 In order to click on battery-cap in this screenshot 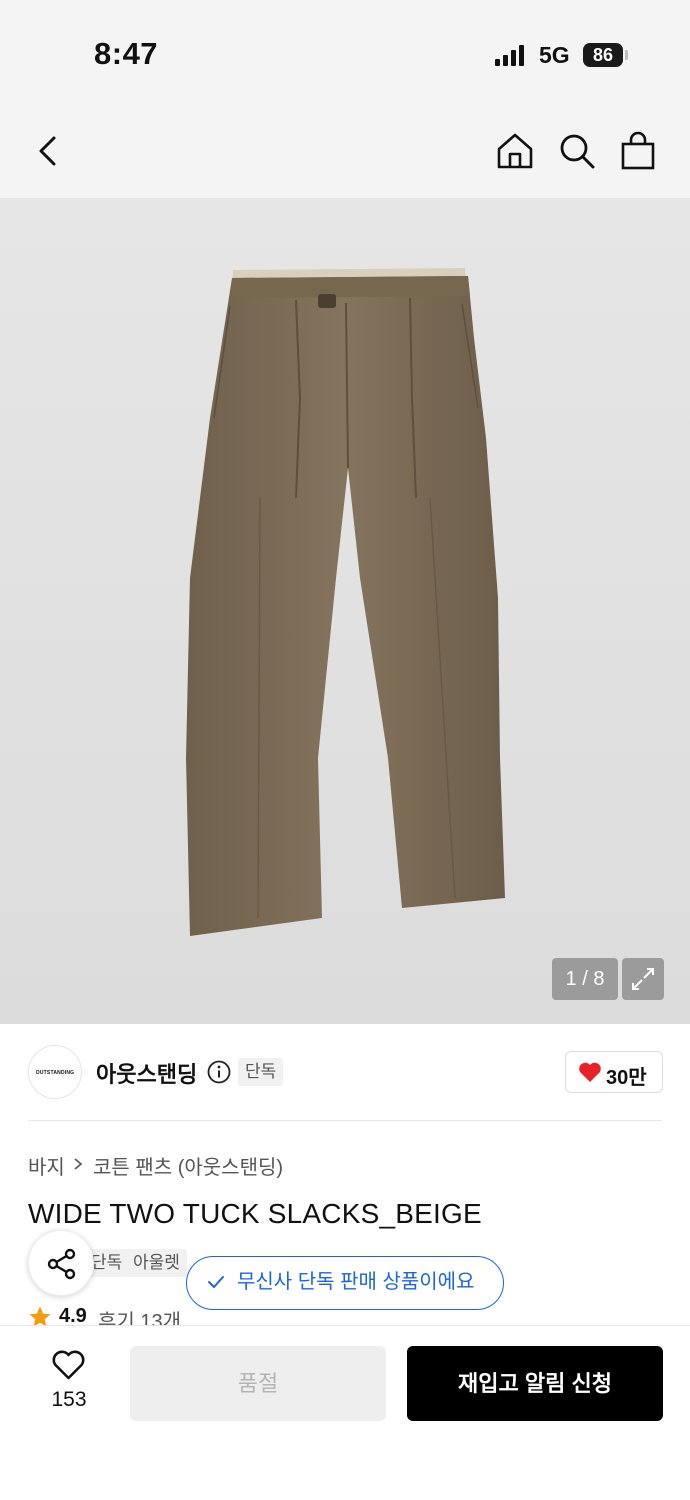, I will do `click(626, 55)`.